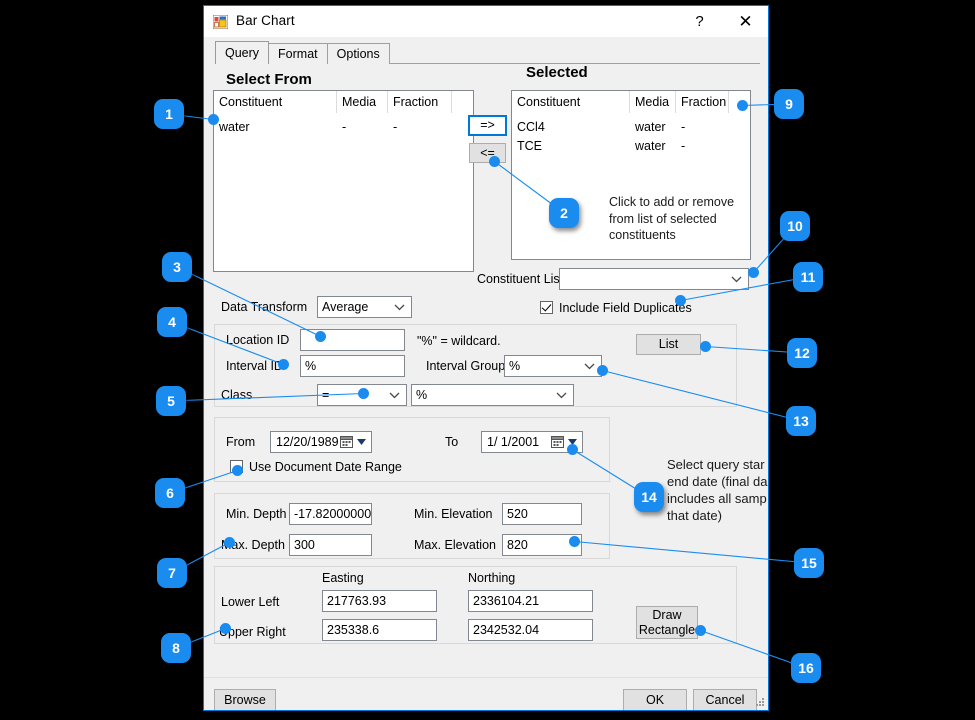  What do you see at coordinates (245, 699) in the screenshot?
I see `browse-button: Browse` at bounding box center [245, 699].